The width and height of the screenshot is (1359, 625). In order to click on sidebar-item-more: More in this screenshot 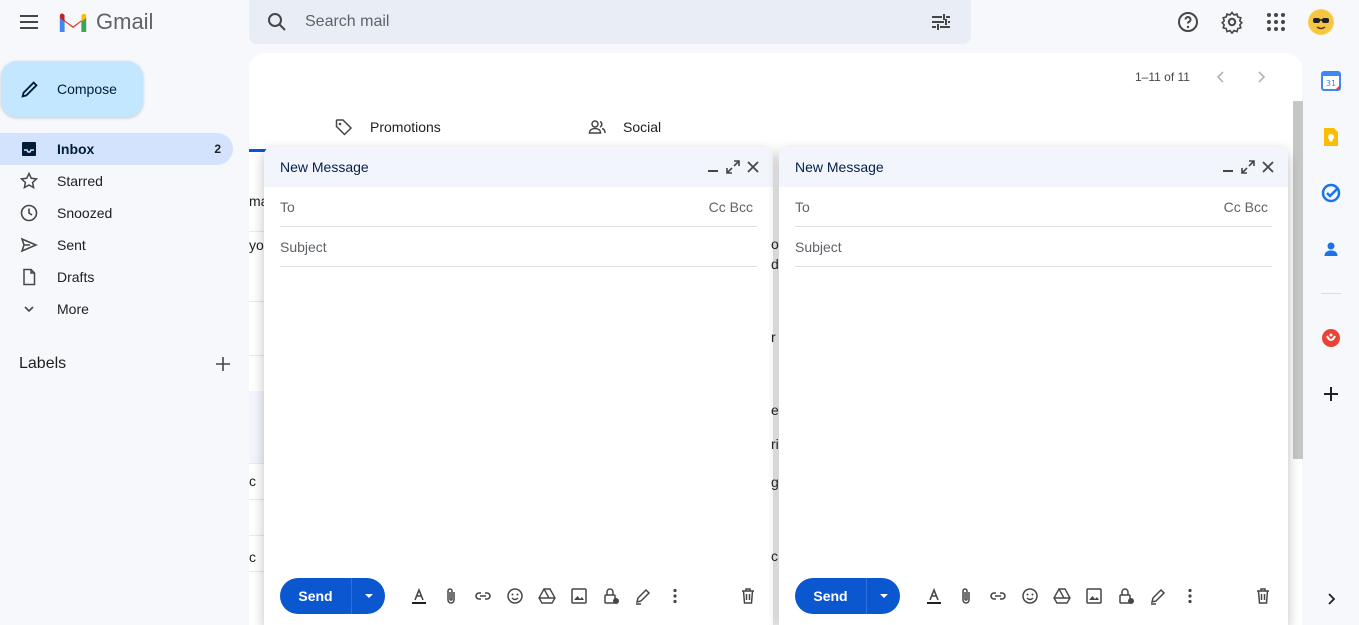, I will do `click(116, 309)`.